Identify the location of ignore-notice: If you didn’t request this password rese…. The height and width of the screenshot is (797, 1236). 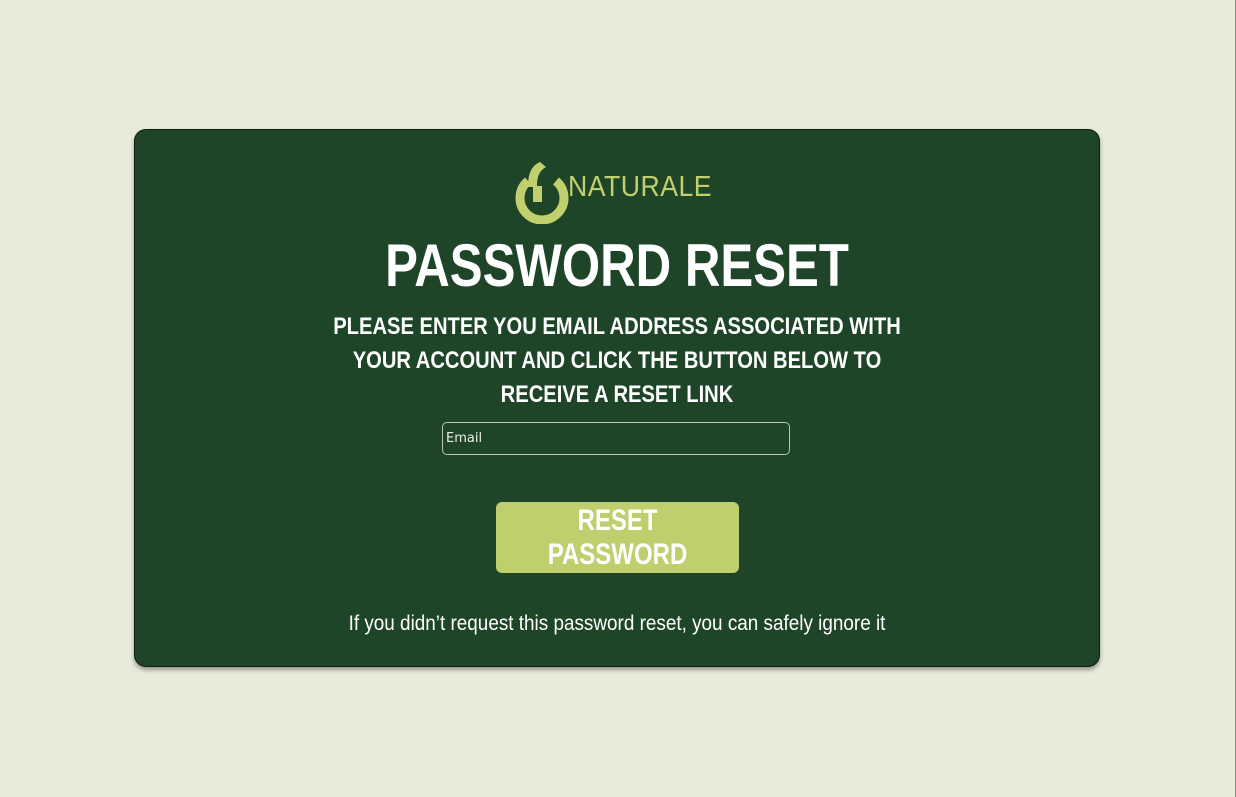
(617, 623).